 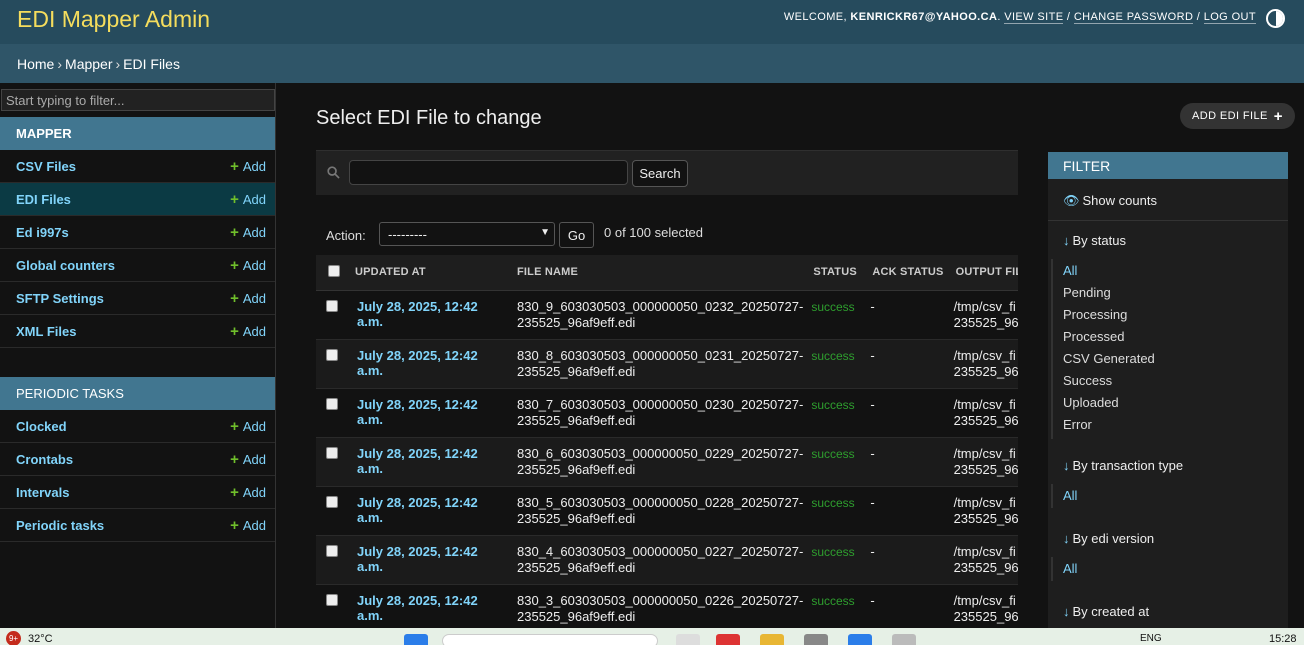 What do you see at coordinates (1077, 424) in the screenshot?
I see `filter-option-error: Error` at bounding box center [1077, 424].